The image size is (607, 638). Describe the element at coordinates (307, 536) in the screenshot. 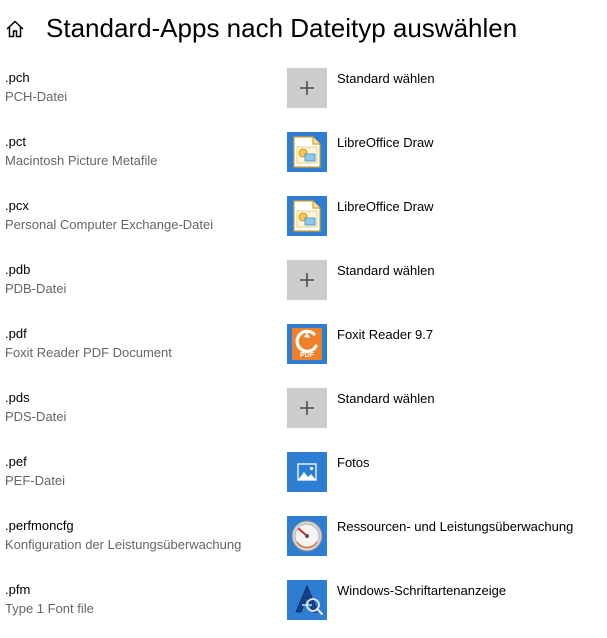

I see `performance-monitor-icon` at that location.